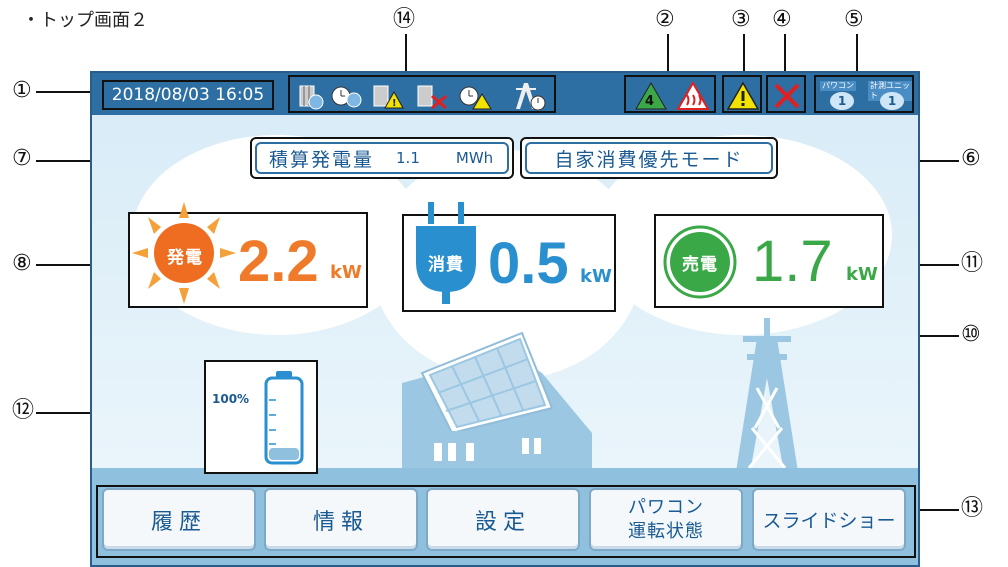  I want to click on history-button-label: 履歴, so click(178, 522).